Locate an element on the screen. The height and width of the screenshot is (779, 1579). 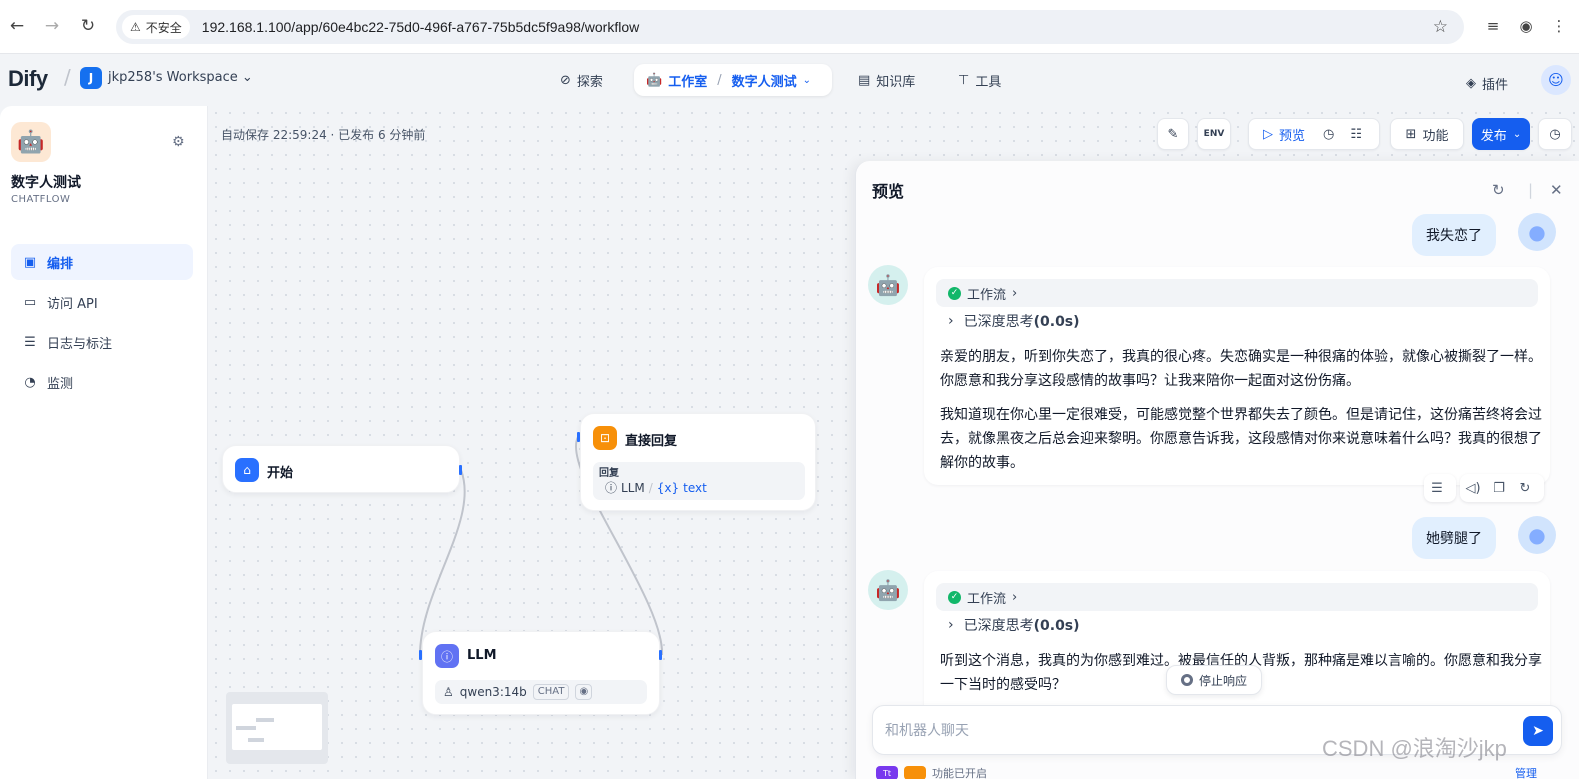
send-button: ➤ is located at coordinates (1538, 731).